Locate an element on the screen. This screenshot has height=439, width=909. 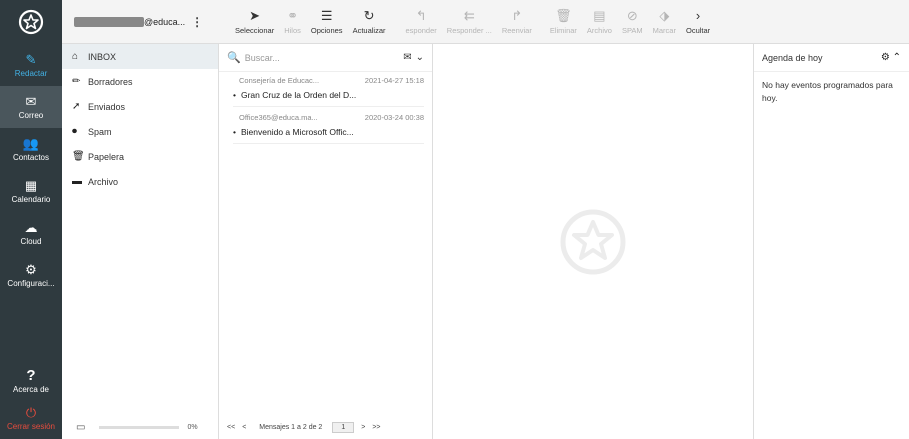
delete-label: Eliminar is located at coordinates (563, 30).